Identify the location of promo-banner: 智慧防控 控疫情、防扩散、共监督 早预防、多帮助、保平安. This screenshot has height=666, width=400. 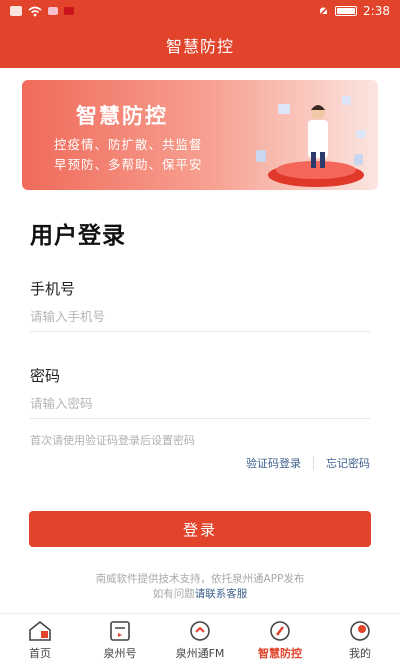
(200, 135).